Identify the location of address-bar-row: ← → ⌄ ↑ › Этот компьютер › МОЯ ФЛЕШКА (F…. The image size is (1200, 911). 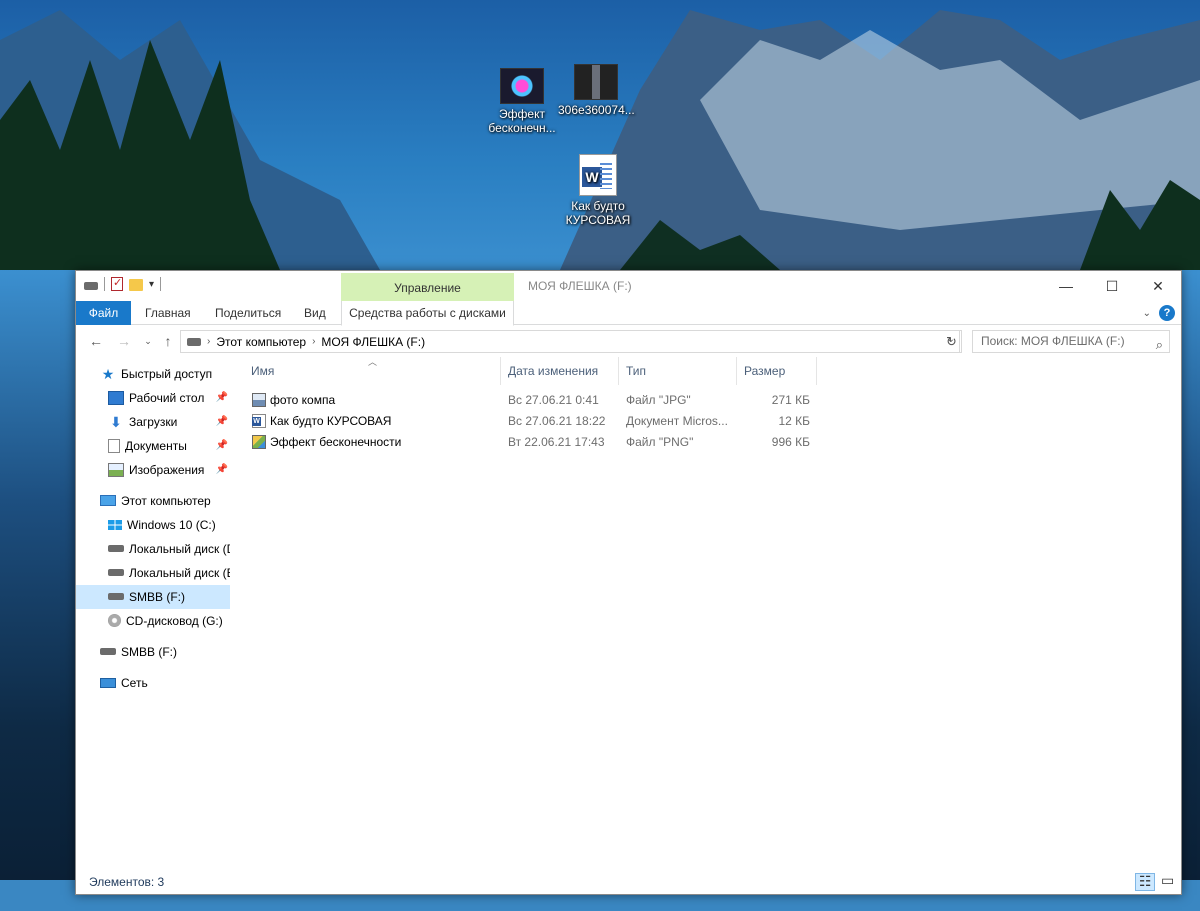
(628, 341).